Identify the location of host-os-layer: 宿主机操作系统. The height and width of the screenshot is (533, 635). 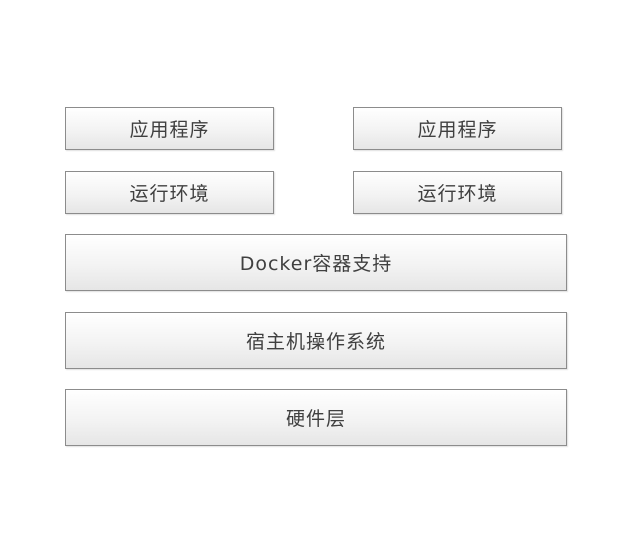
(316, 340).